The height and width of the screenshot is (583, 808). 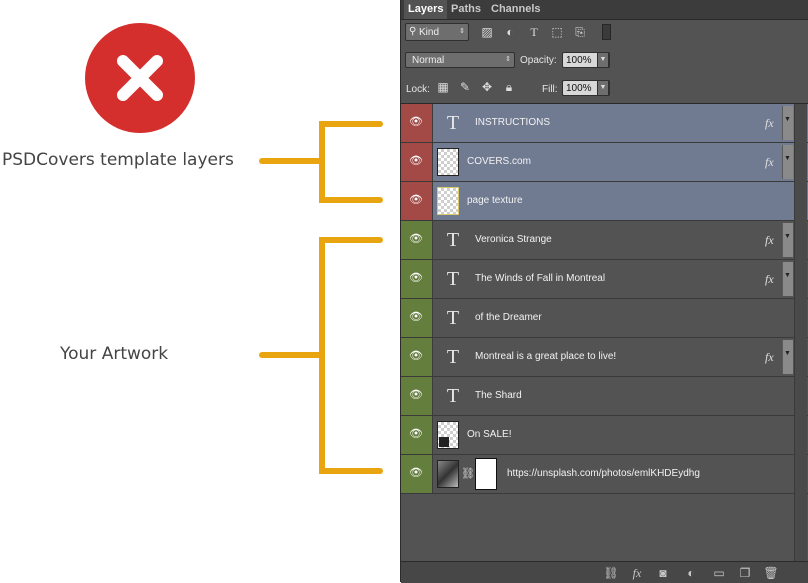 I want to click on annotation-brackets, so click(x=321, y=297).